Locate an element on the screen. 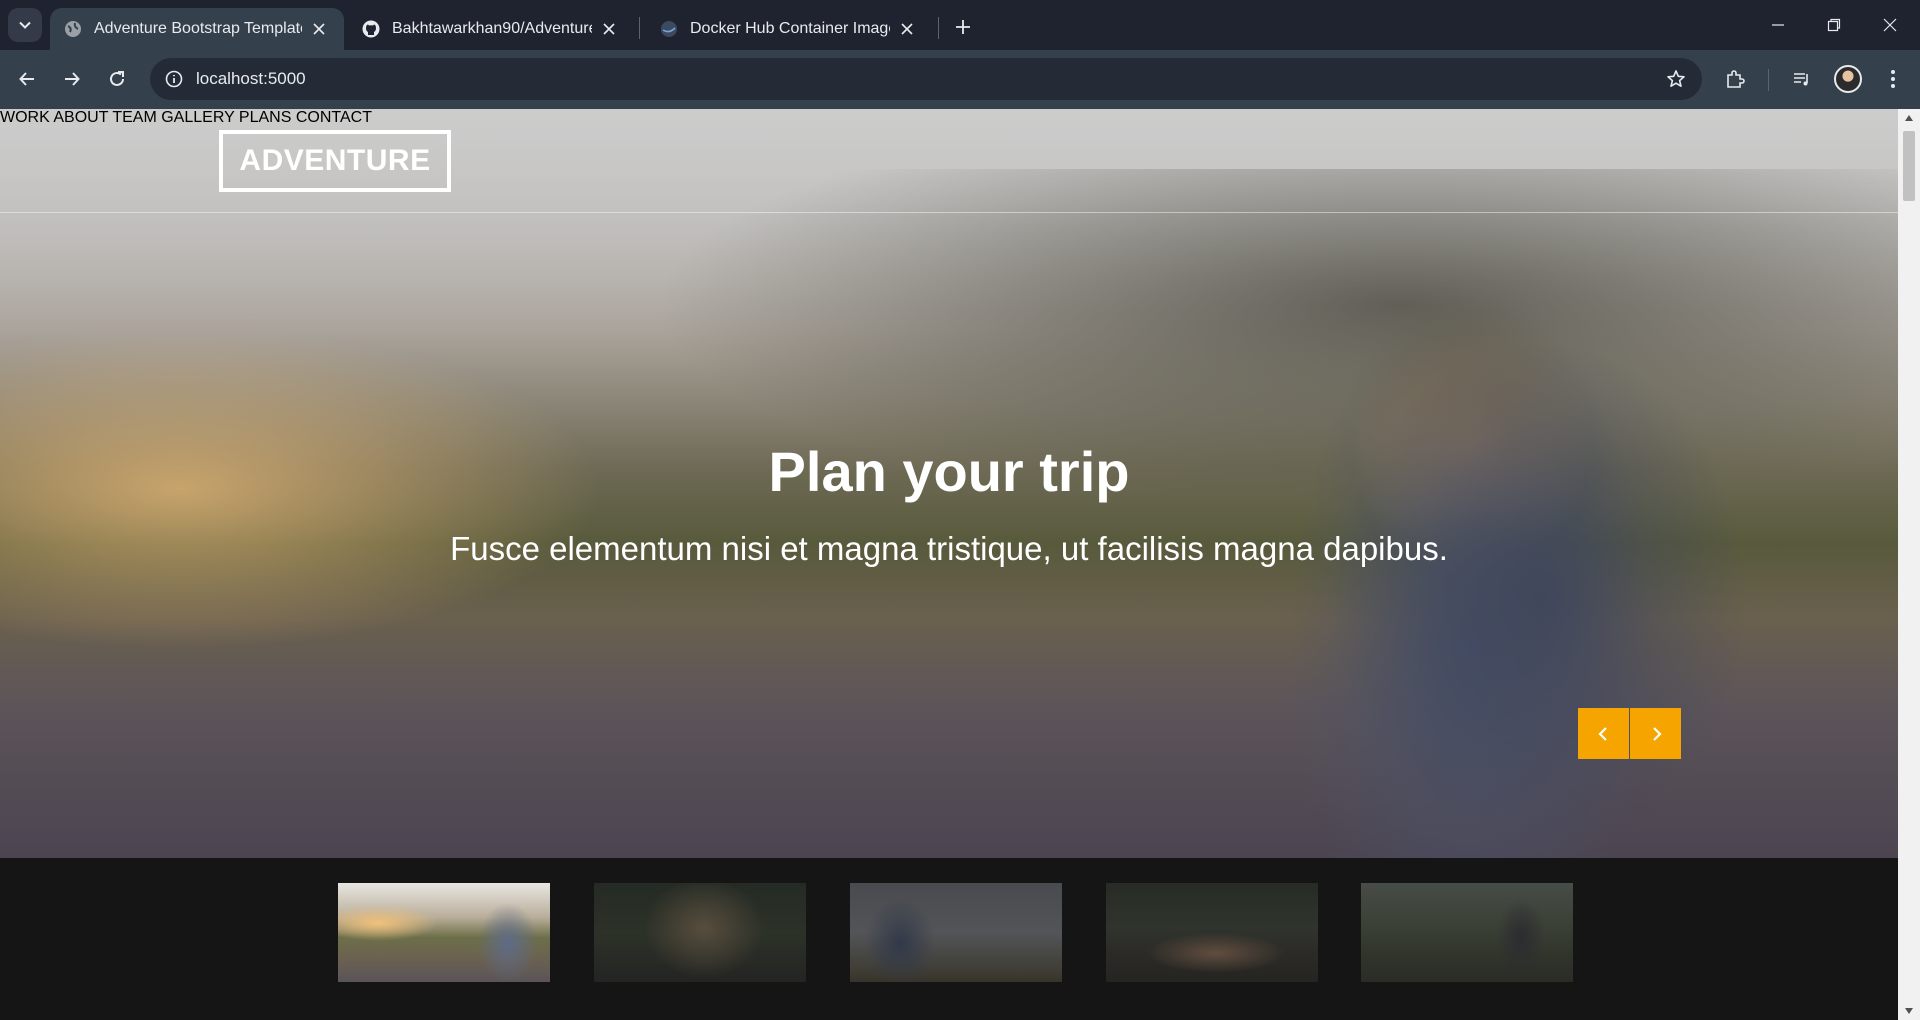 This screenshot has height=1020, width=1920. thumbnail-hiker-forest is located at coordinates (1467, 932).